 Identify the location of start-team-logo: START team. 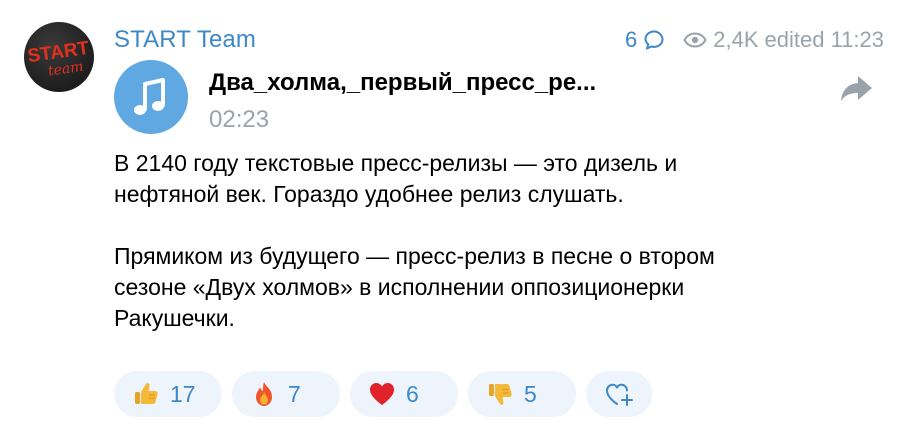
(58, 59).